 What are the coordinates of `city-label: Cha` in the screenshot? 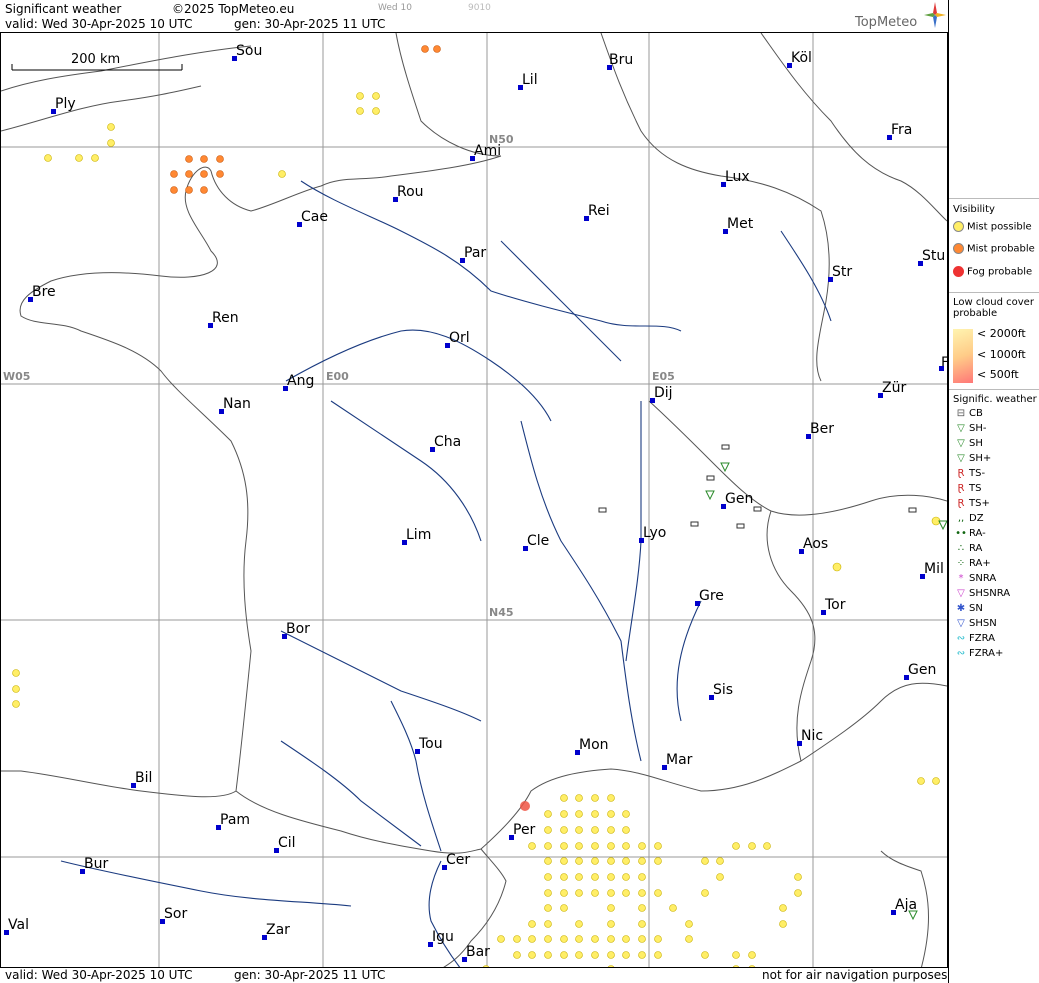 It's located at (445, 443).